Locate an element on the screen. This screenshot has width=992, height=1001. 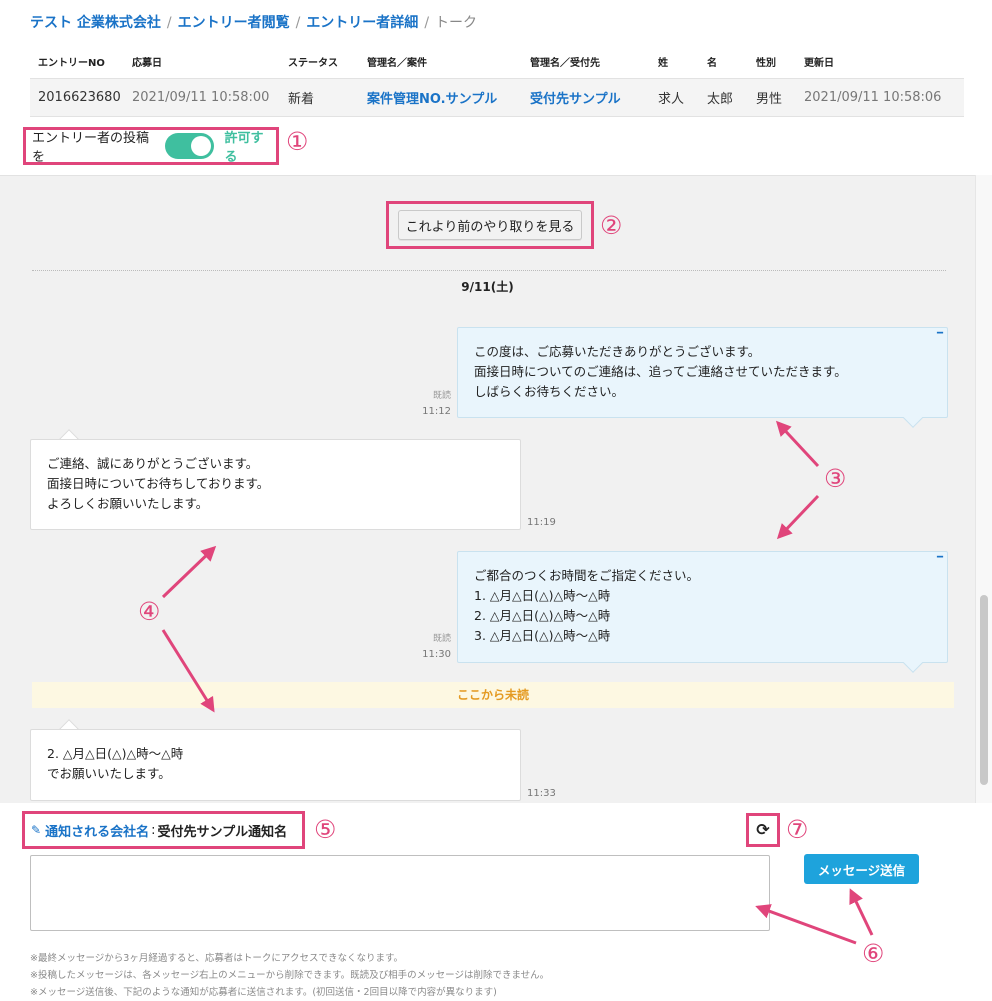
message-line: 面接日時についてのご連絡は、追ってご連絡させていただきます。 is located at coordinates (660, 371).